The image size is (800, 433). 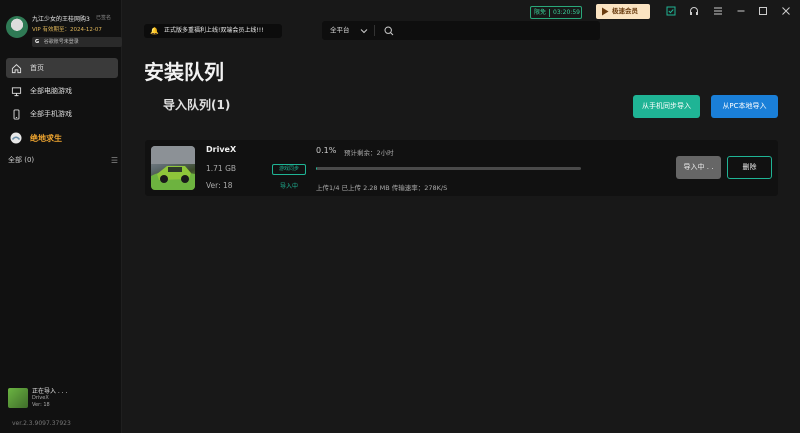 I want to click on sidebar-item-pc-games: 全部电脑游戏, so click(x=62, y=91).